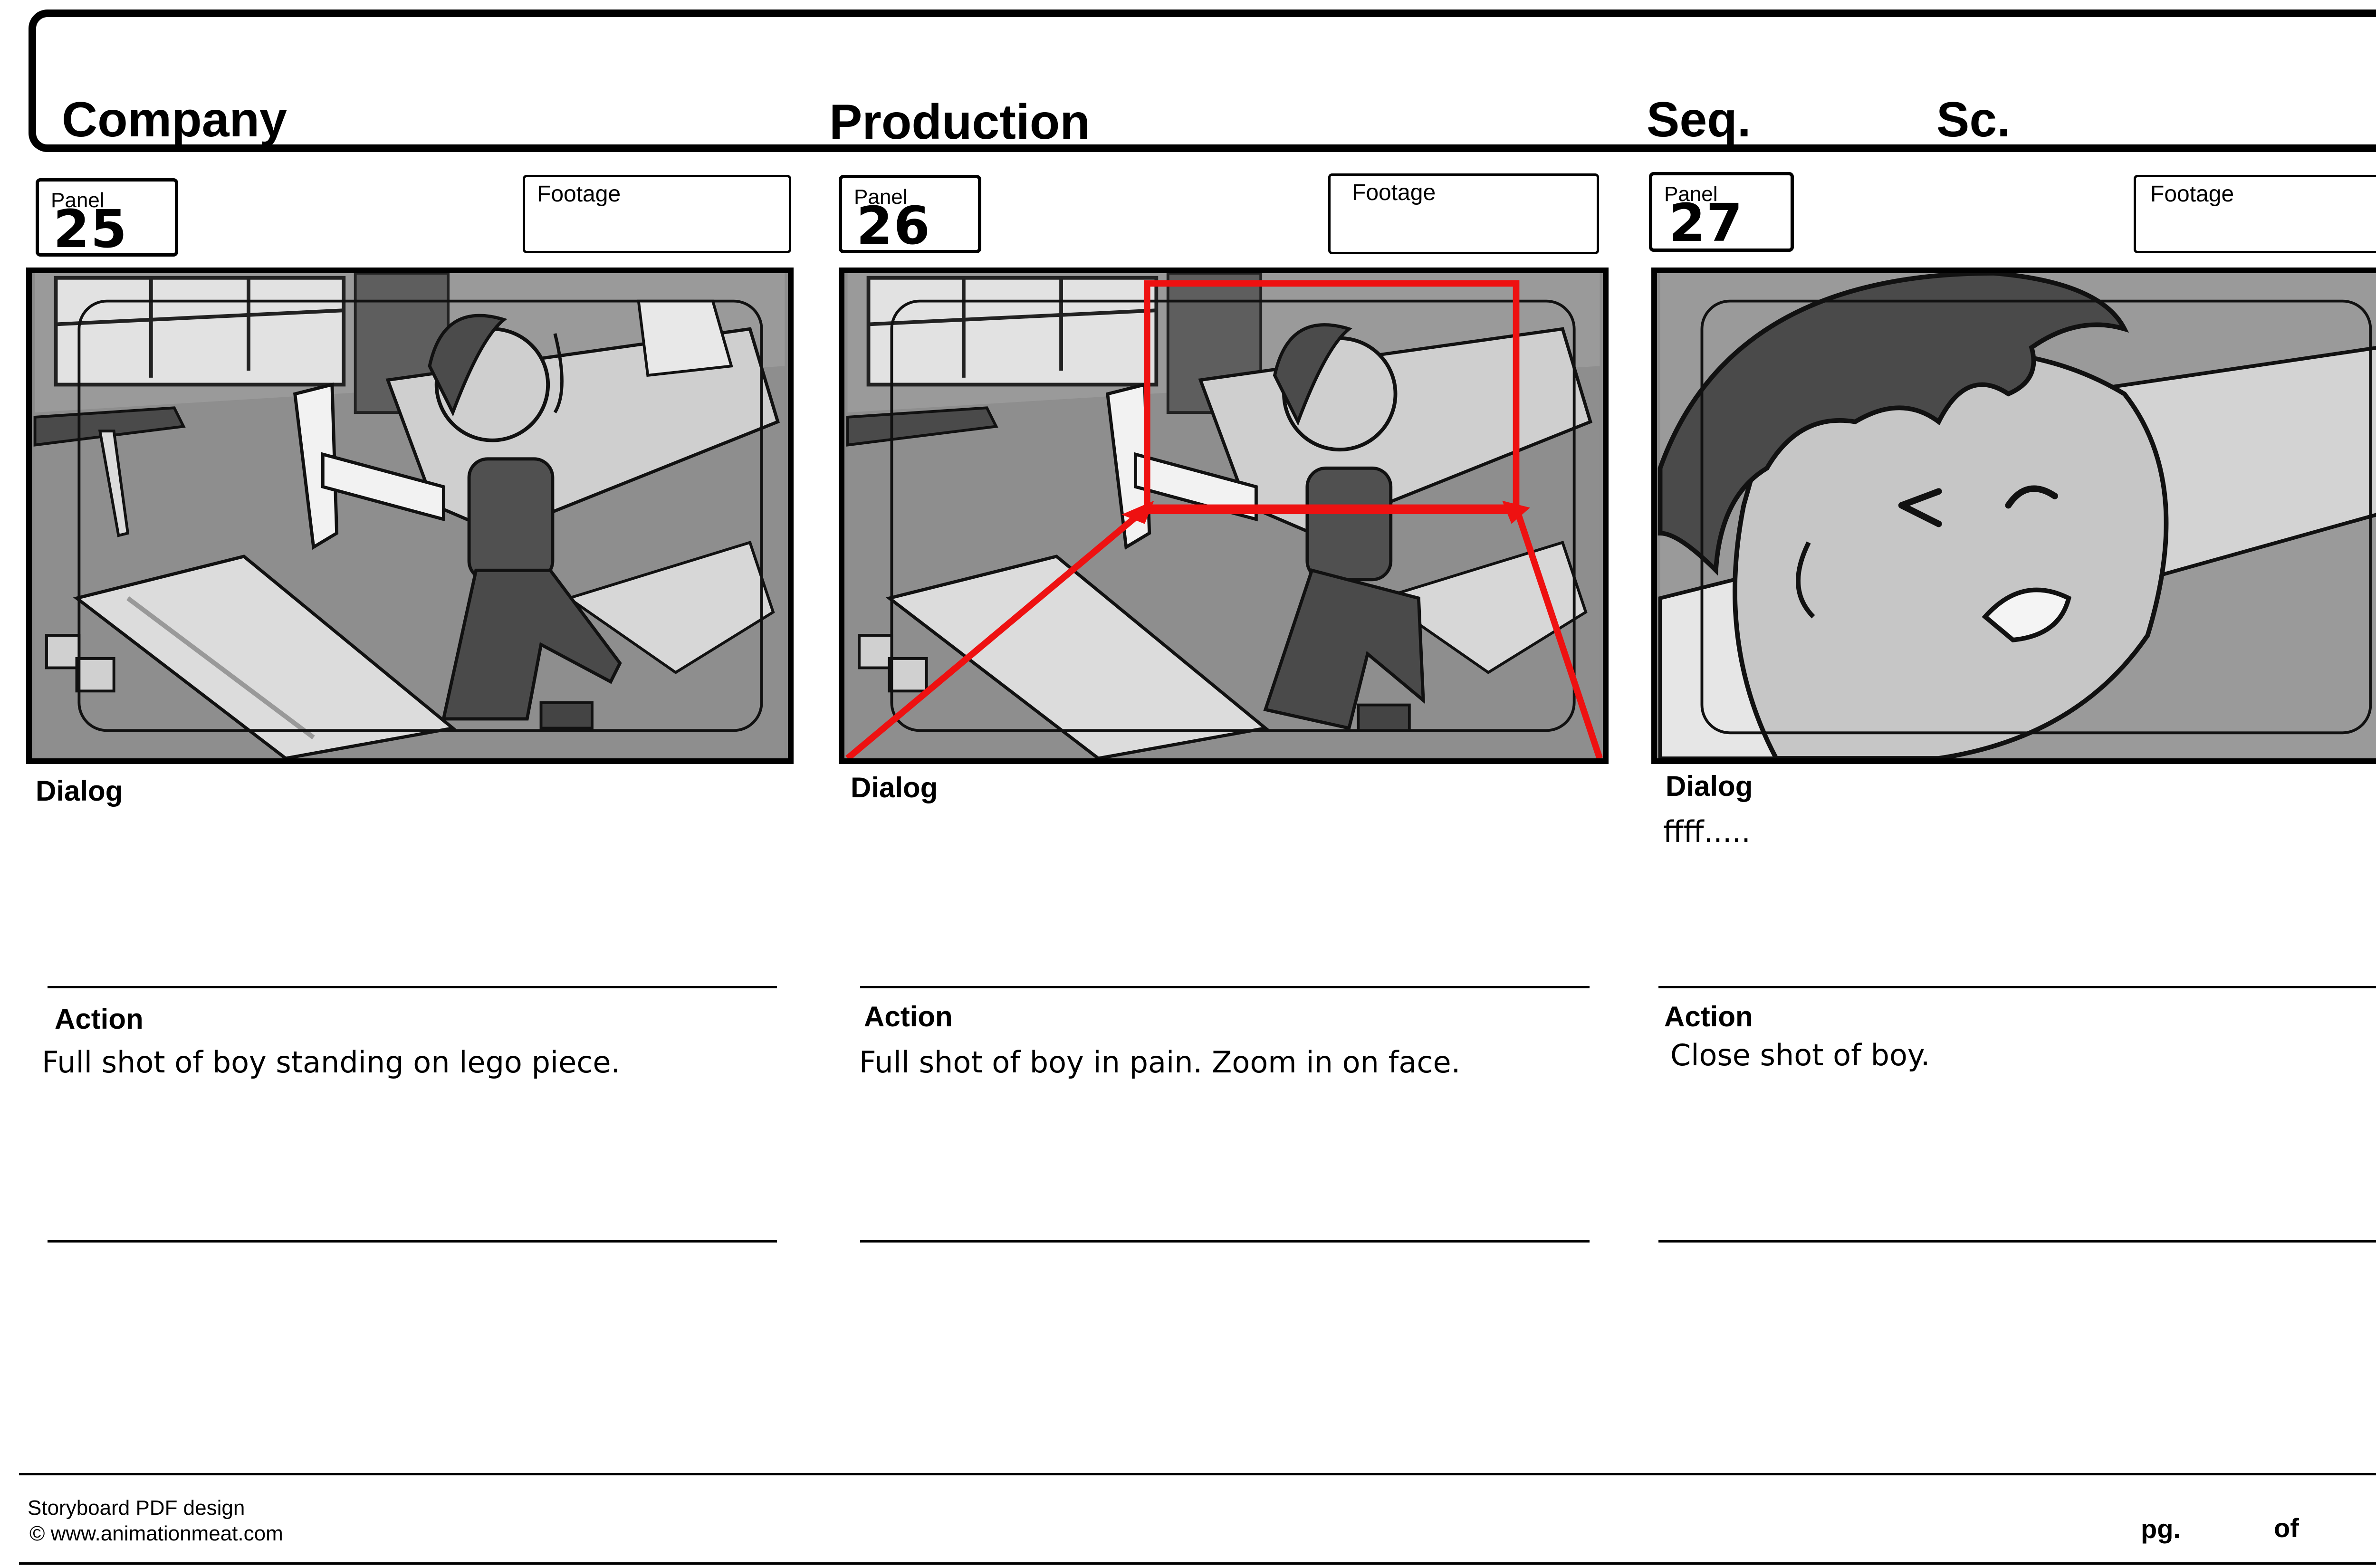 Image resolution: width=2376 pixels, height=1568 pixels. I want to click on scene-bedroom-illustration, so click(409, 515).